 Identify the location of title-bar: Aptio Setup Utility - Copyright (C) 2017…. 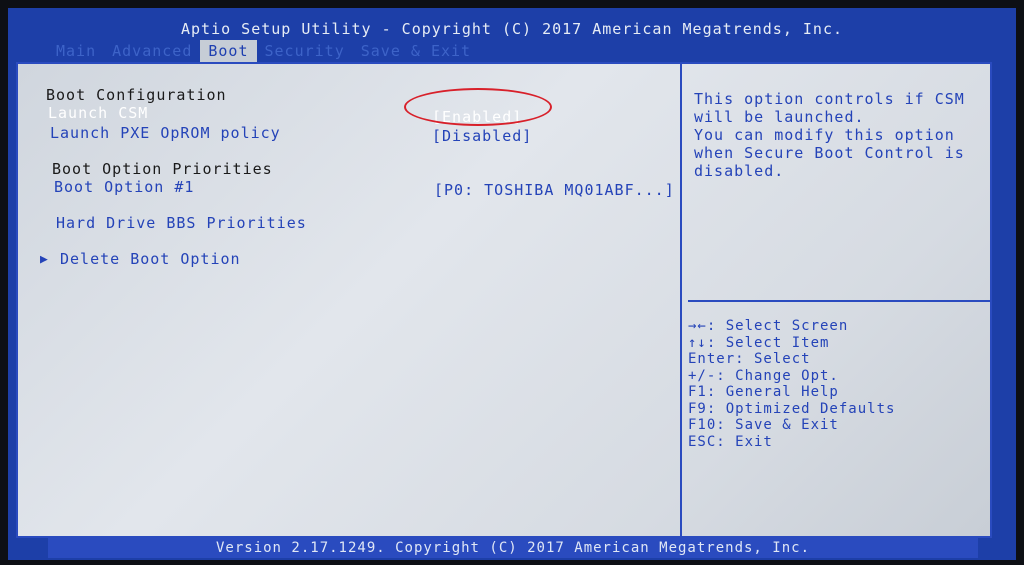
(512, 29).